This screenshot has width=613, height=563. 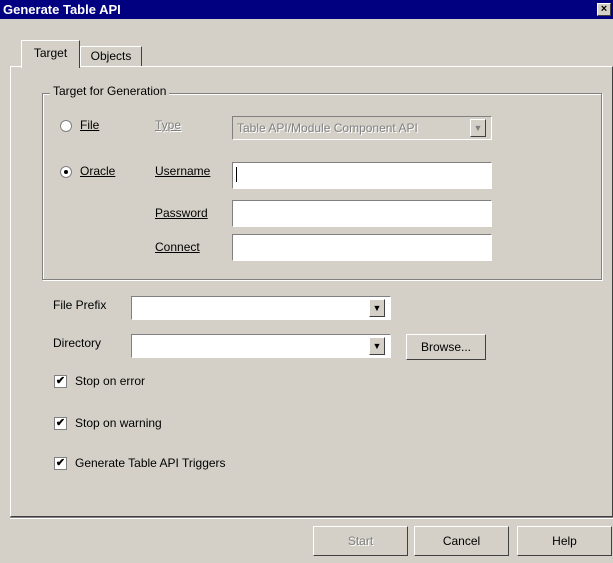 I want to click on stop-on-warning-label: Stop on warning, so click(x=118, y=423).